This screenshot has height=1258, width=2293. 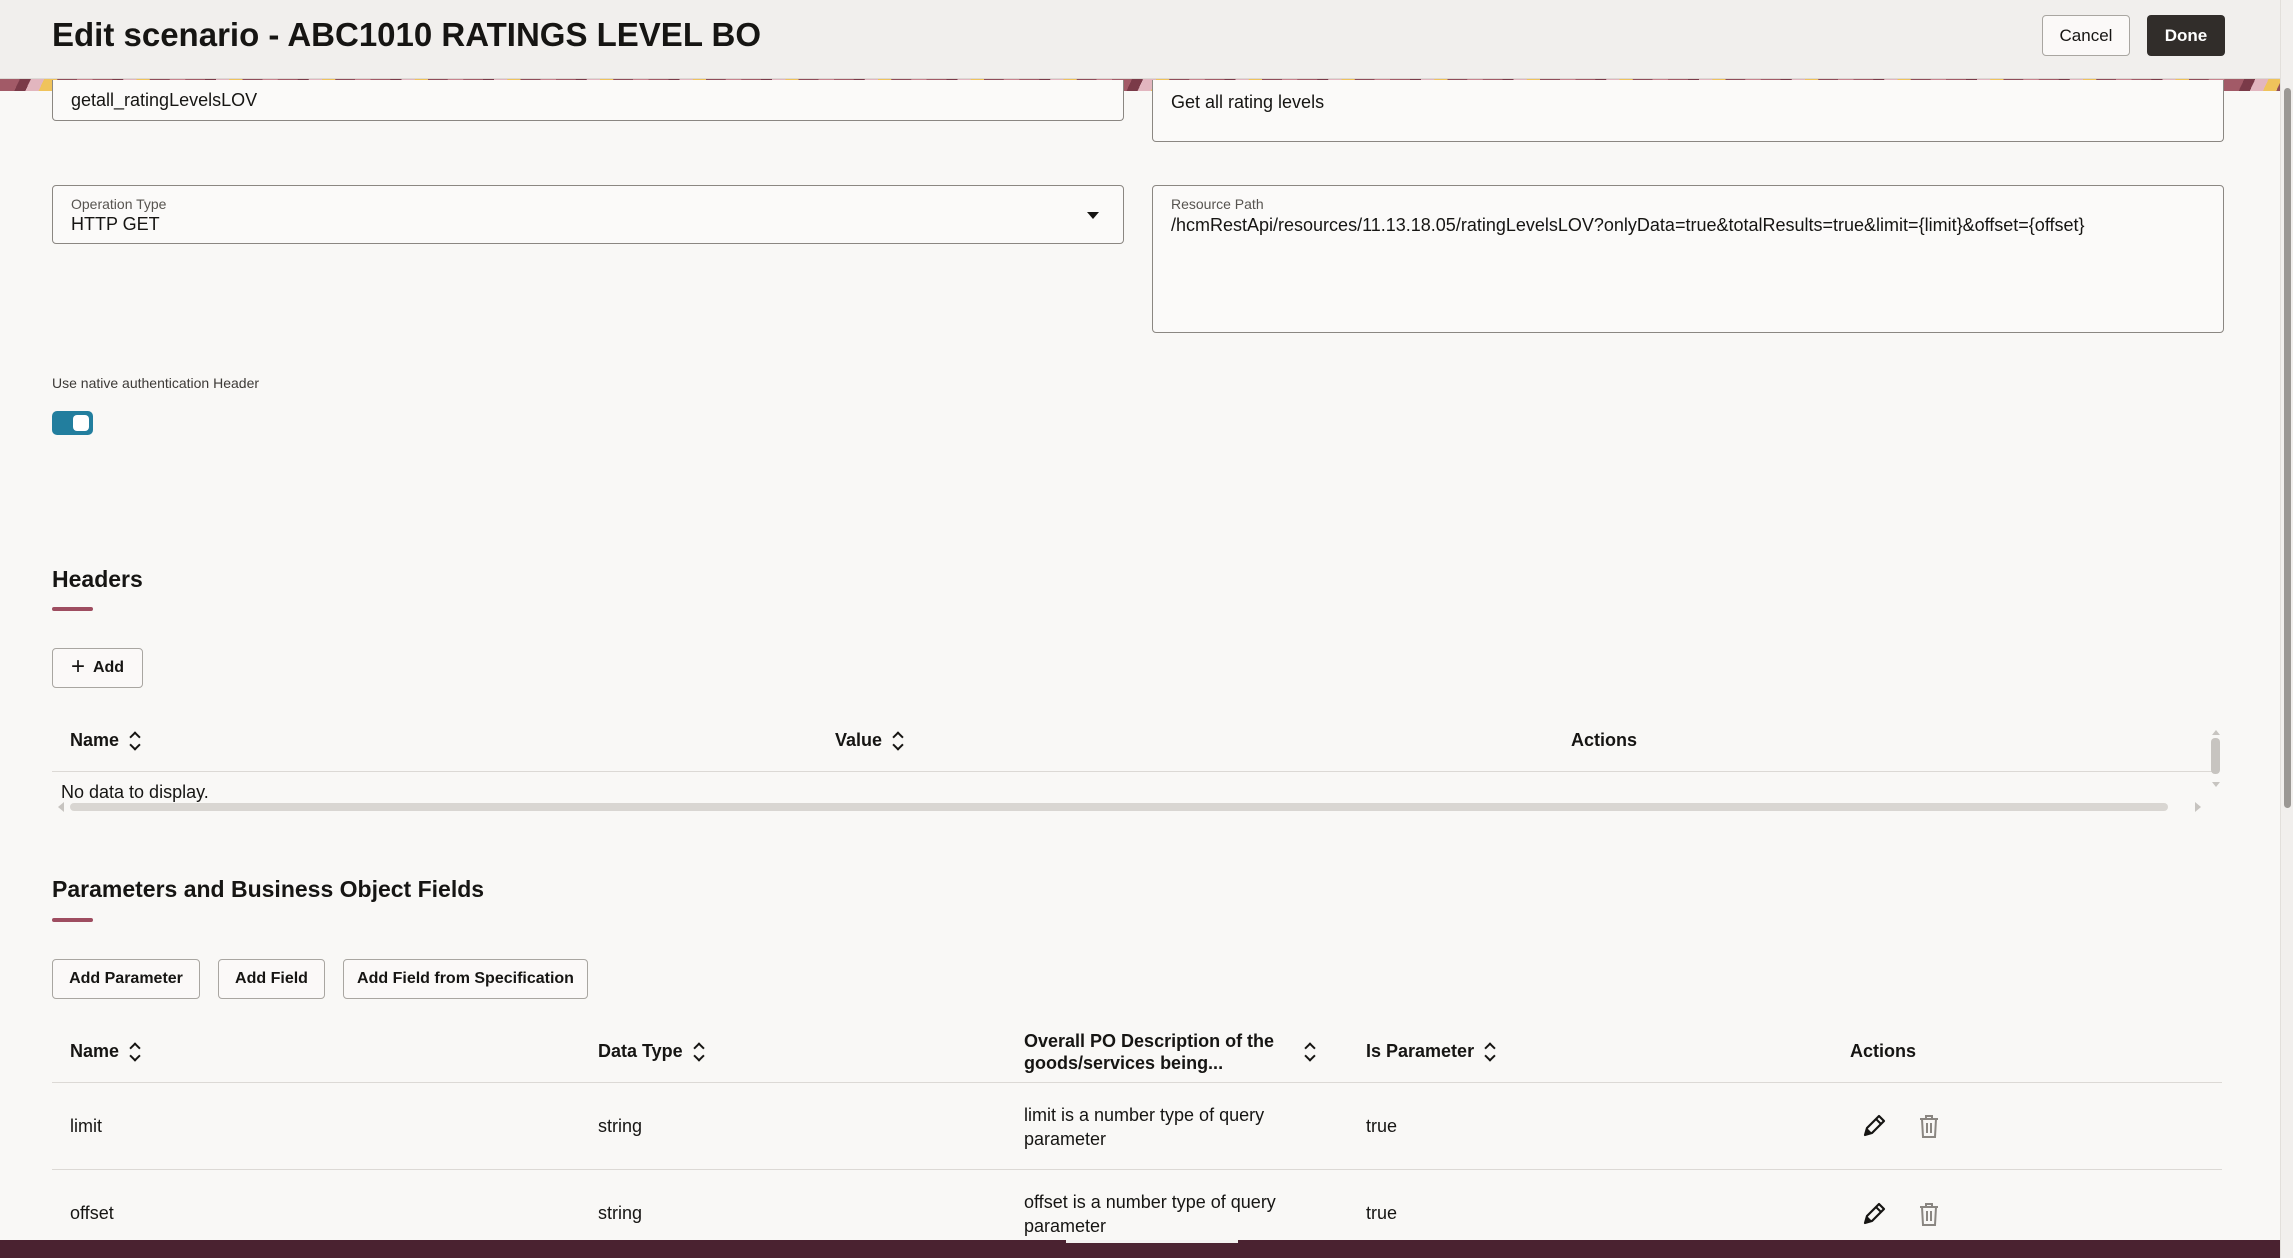 What do you see at coordinates (407, 34) in the screenshot?
I see `page-title: Edit scenario - ABC1010 RATINGS LEVEL BO` at bounding box center [407, 34].